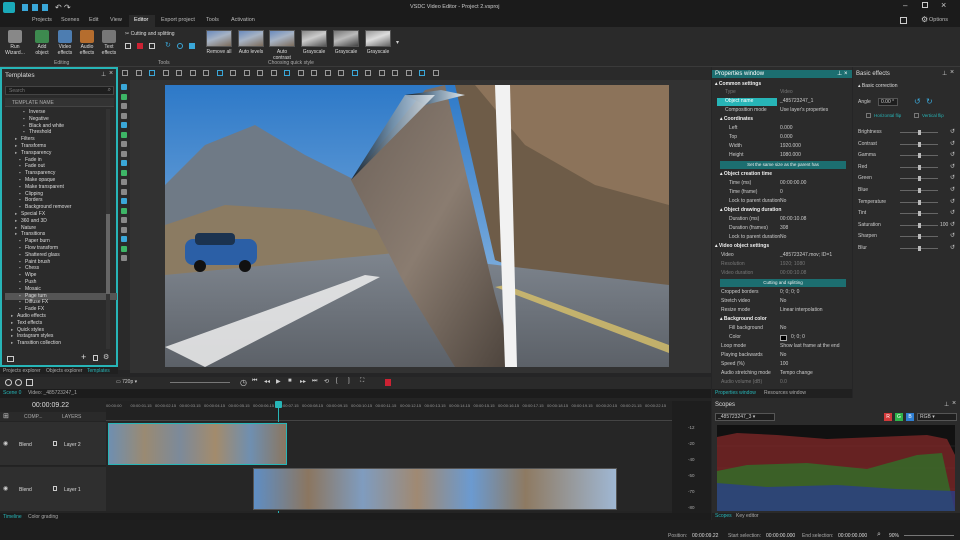 This screenshot has height=540, width=960. I want to click on select-icon, so click(125, 73).